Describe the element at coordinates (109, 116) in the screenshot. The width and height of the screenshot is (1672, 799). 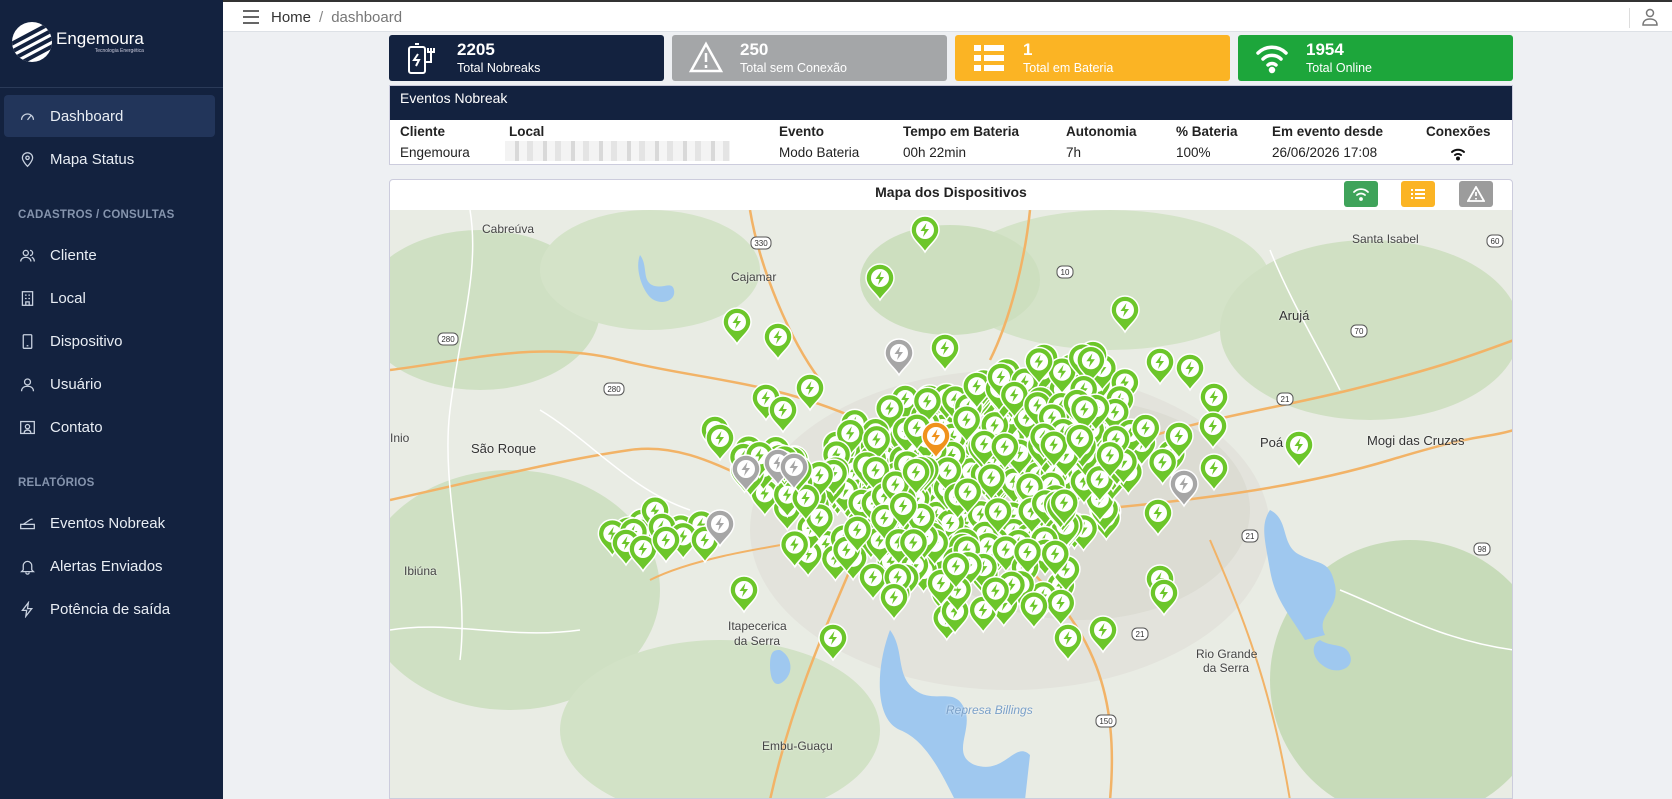
I see `sidebar-item-dashboard: Dashboard` at that location.